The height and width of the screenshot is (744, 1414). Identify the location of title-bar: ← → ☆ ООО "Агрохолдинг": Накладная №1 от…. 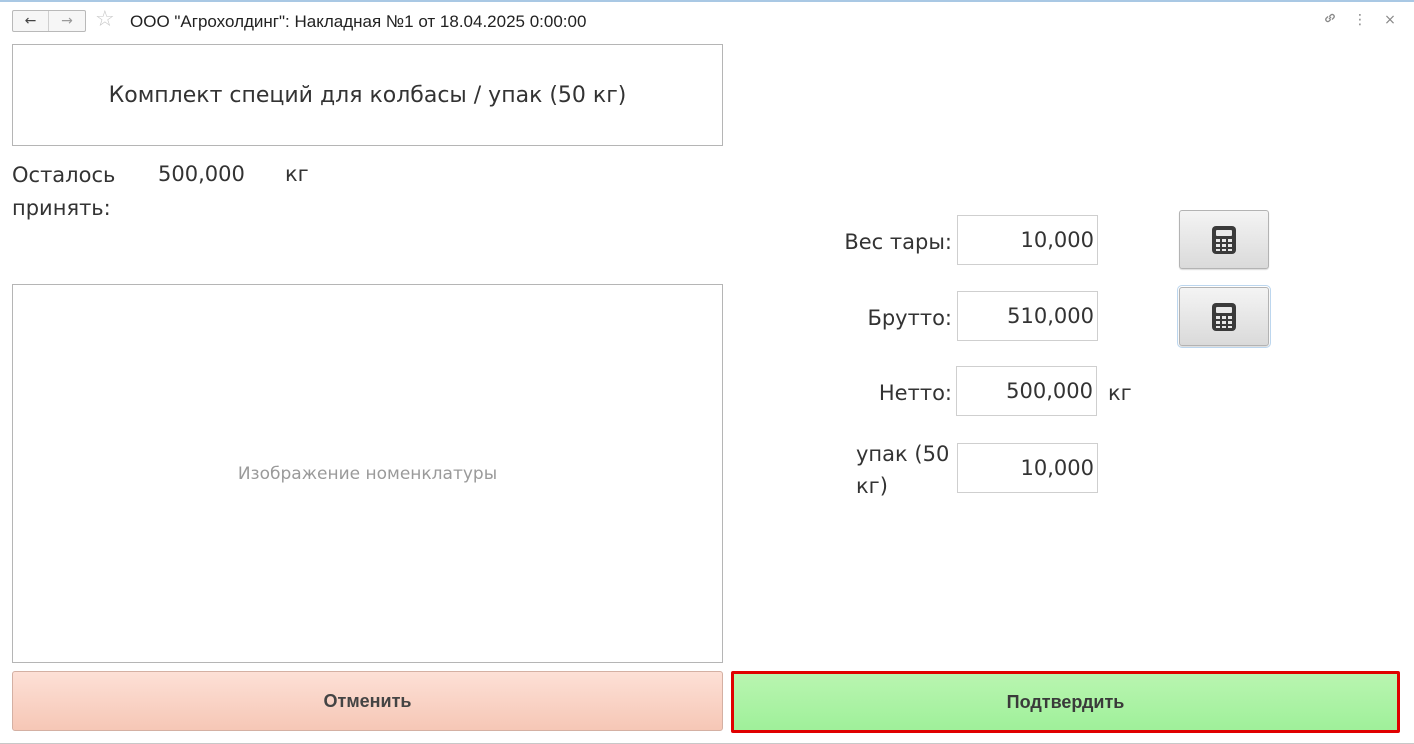
(707, 22).